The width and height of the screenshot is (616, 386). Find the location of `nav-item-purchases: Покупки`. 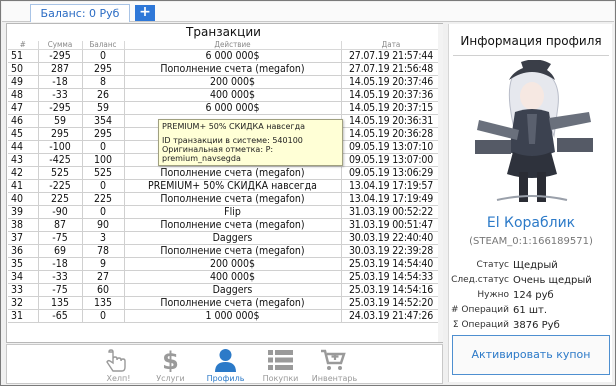

nav-item-purchases: Покупки is located at coordinates (280, 365).